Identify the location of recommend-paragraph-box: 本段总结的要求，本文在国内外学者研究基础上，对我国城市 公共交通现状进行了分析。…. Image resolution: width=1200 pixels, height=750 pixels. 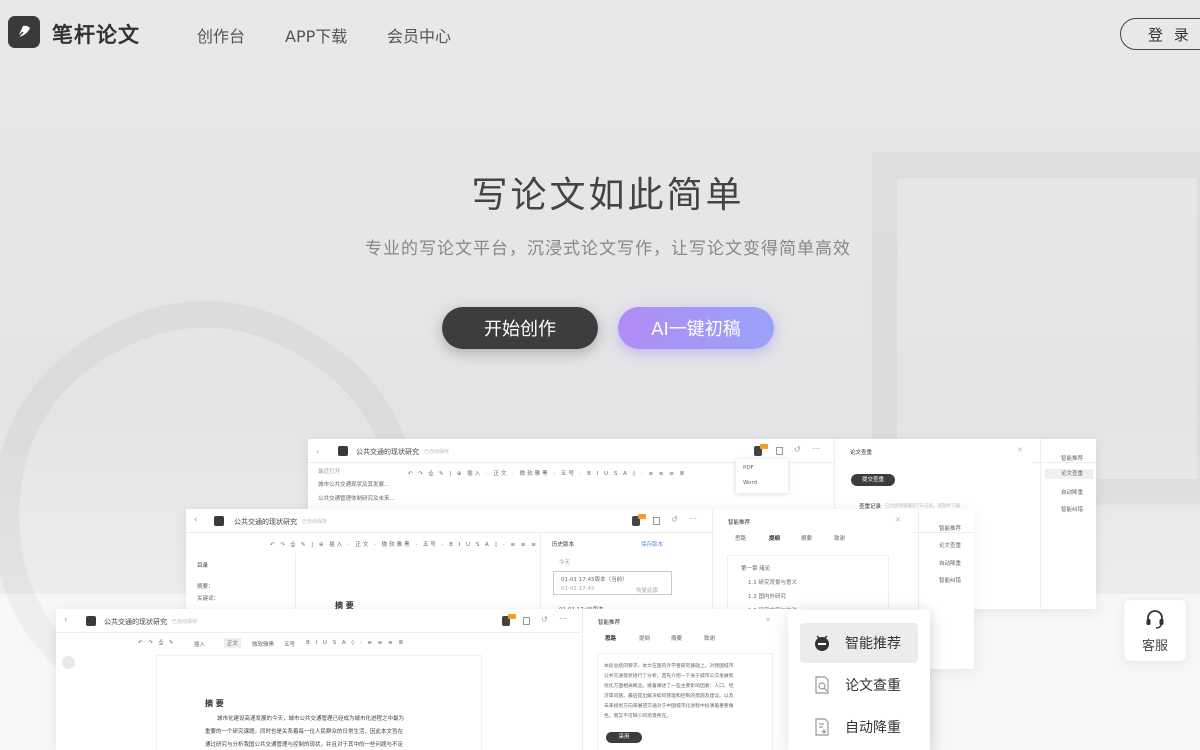
(685, 701).